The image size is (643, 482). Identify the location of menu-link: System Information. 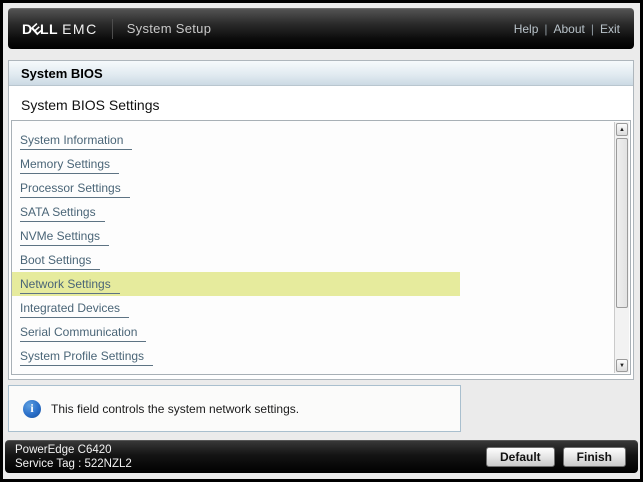
(76, 140).